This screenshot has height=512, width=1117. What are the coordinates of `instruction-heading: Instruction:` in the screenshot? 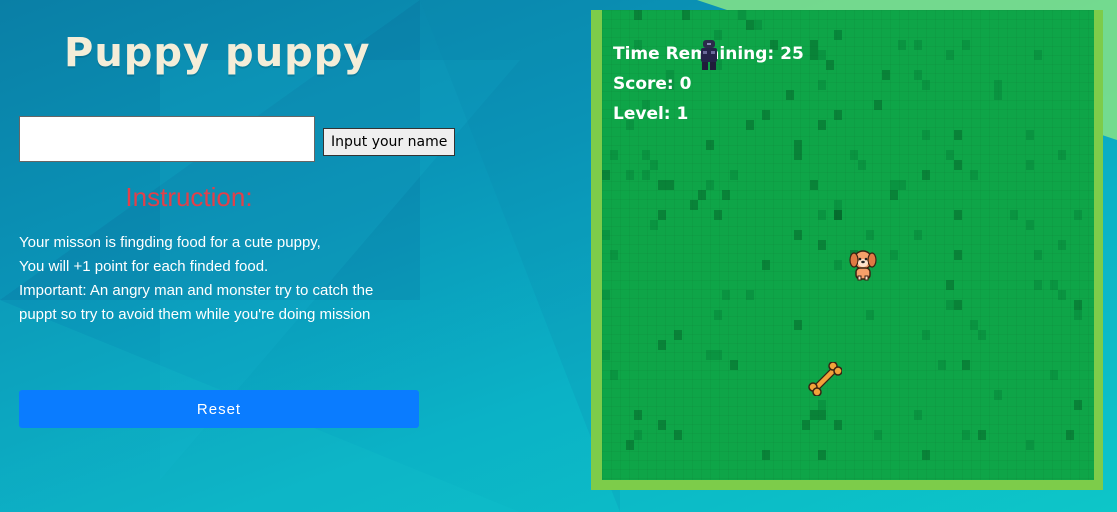 It's located at (189, 197).